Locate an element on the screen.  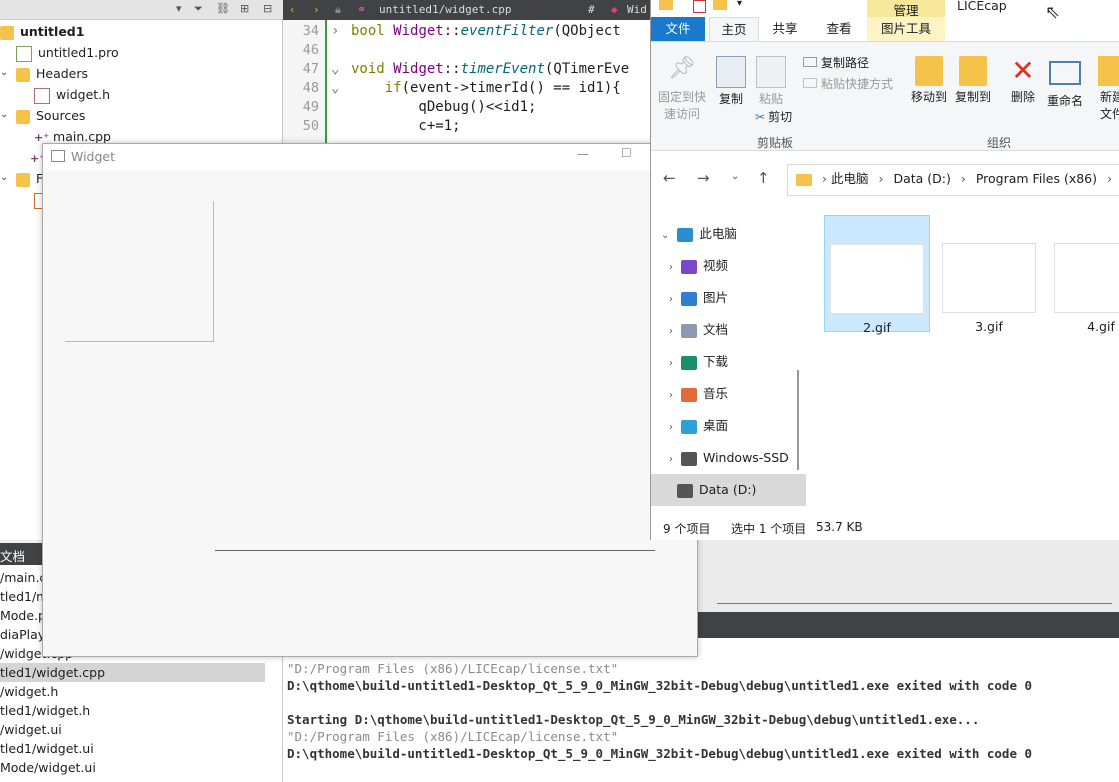
forward-arrow-icon: › is located at coordinates (316, 9).